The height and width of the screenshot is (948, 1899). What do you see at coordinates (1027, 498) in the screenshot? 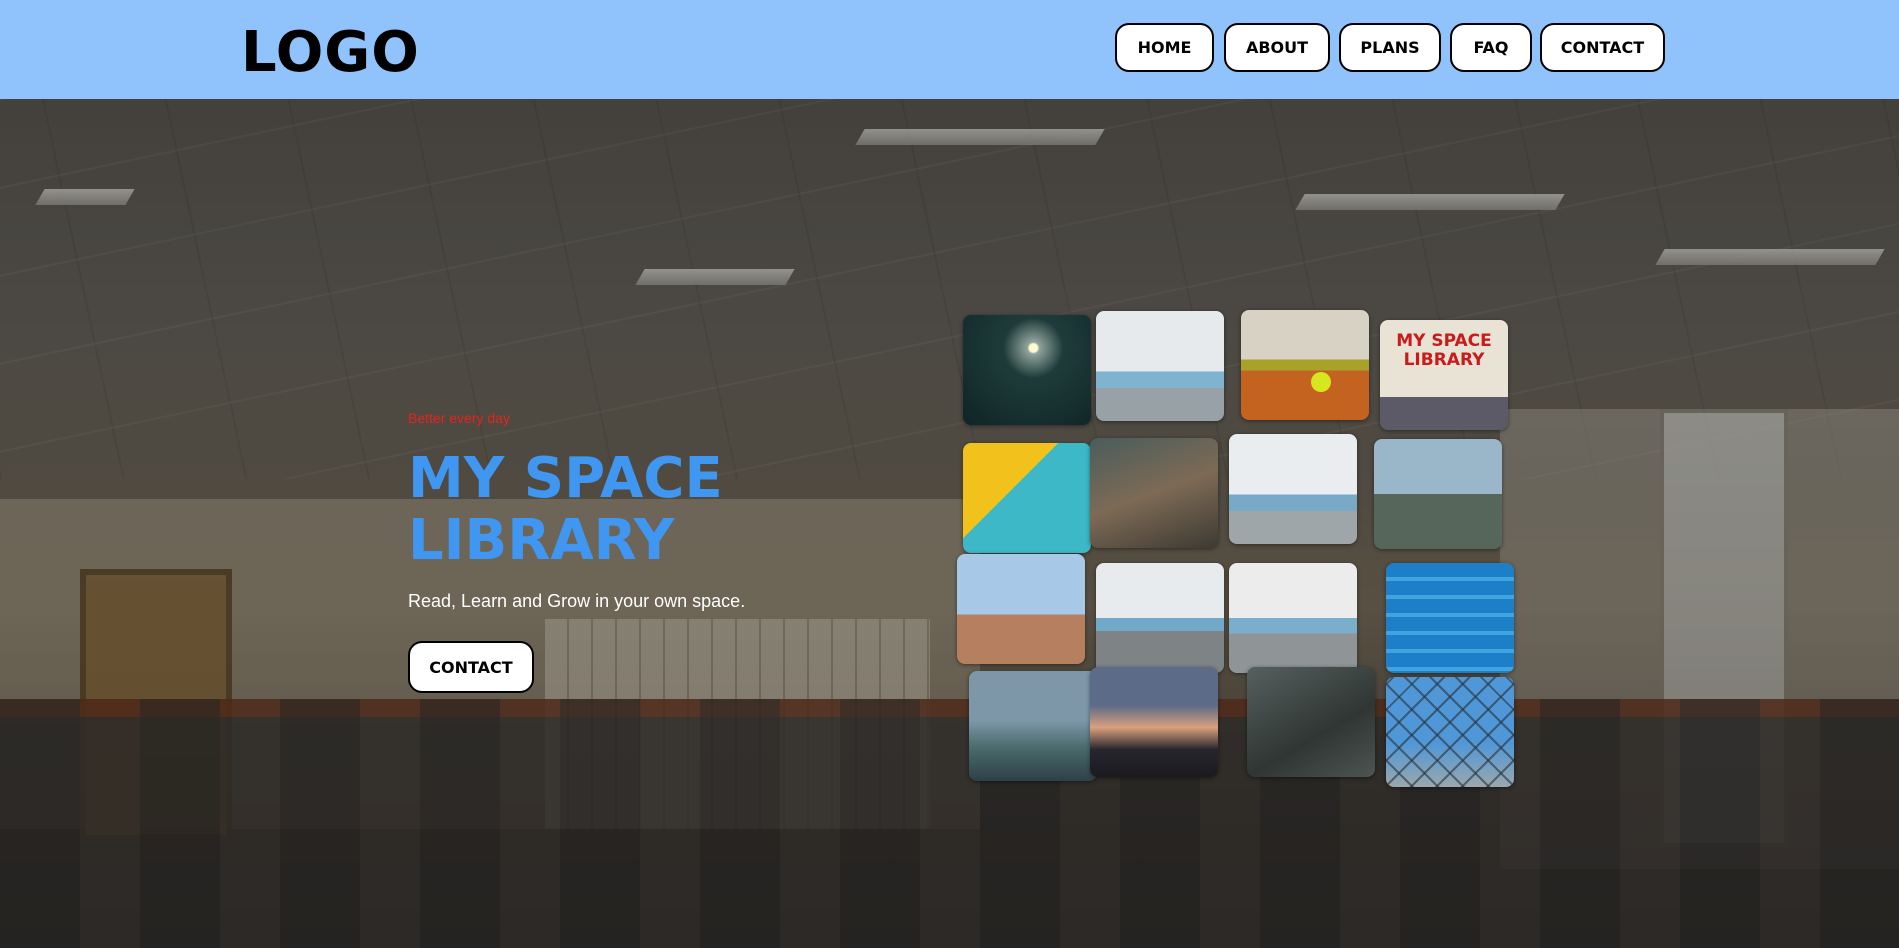
I see `collage-photo-climbing` at bounding box center [1027, 498].